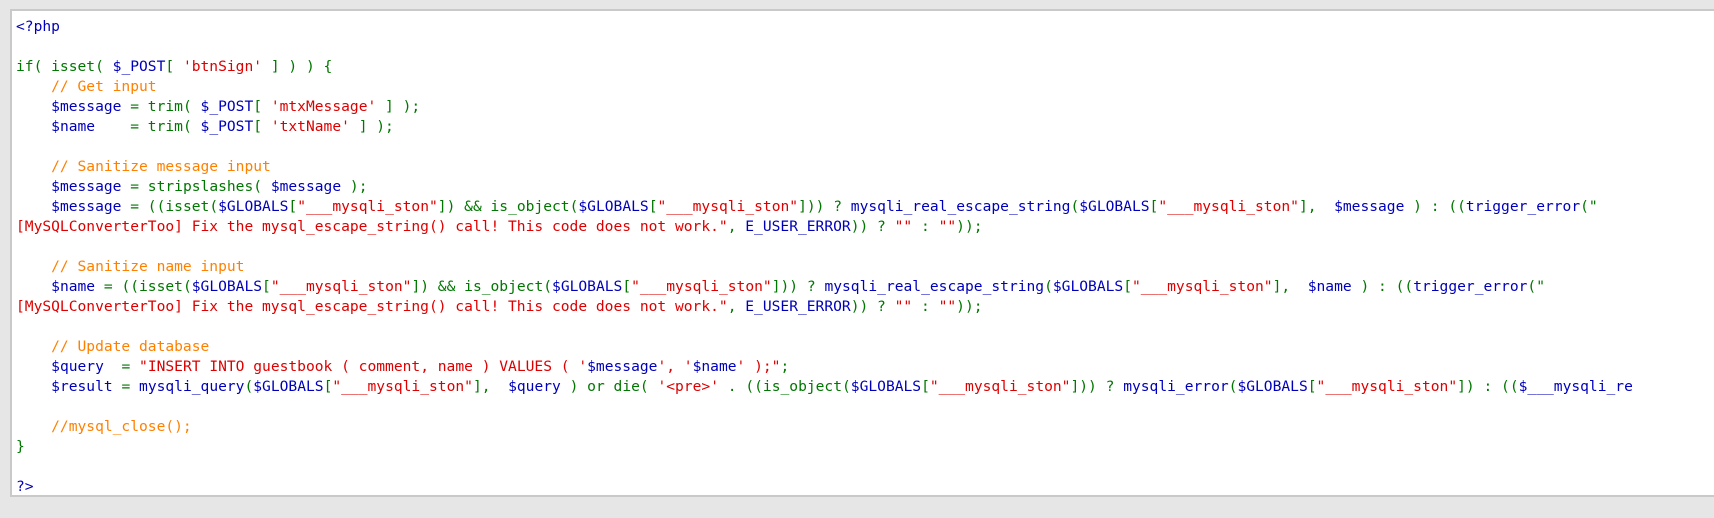 The image size is (1714, 518). What do you see at coordinates (297, 66) in the screenshot?
I see `code-token: ] ) ) {` at bounding box center [297, 66].